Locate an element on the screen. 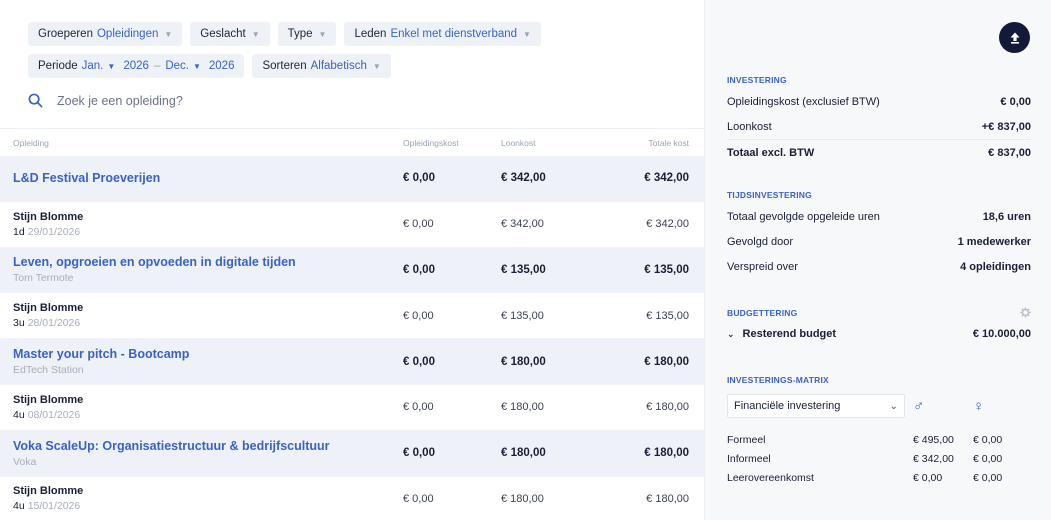 The image size is (1051, 520). search-input is located at coordinates (207, 100).